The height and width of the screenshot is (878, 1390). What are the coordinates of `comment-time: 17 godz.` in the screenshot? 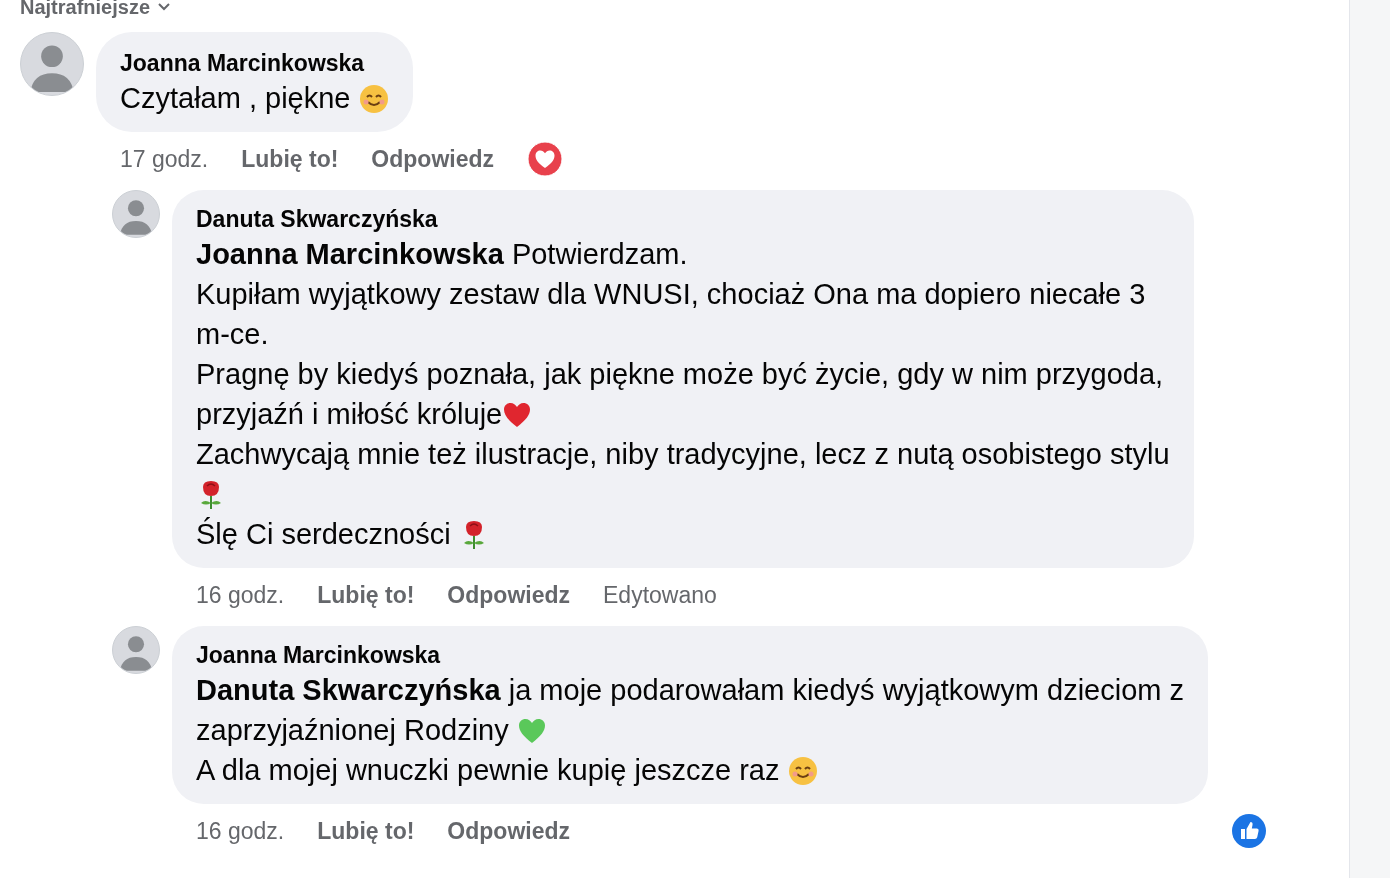 It's located at (164, 159).